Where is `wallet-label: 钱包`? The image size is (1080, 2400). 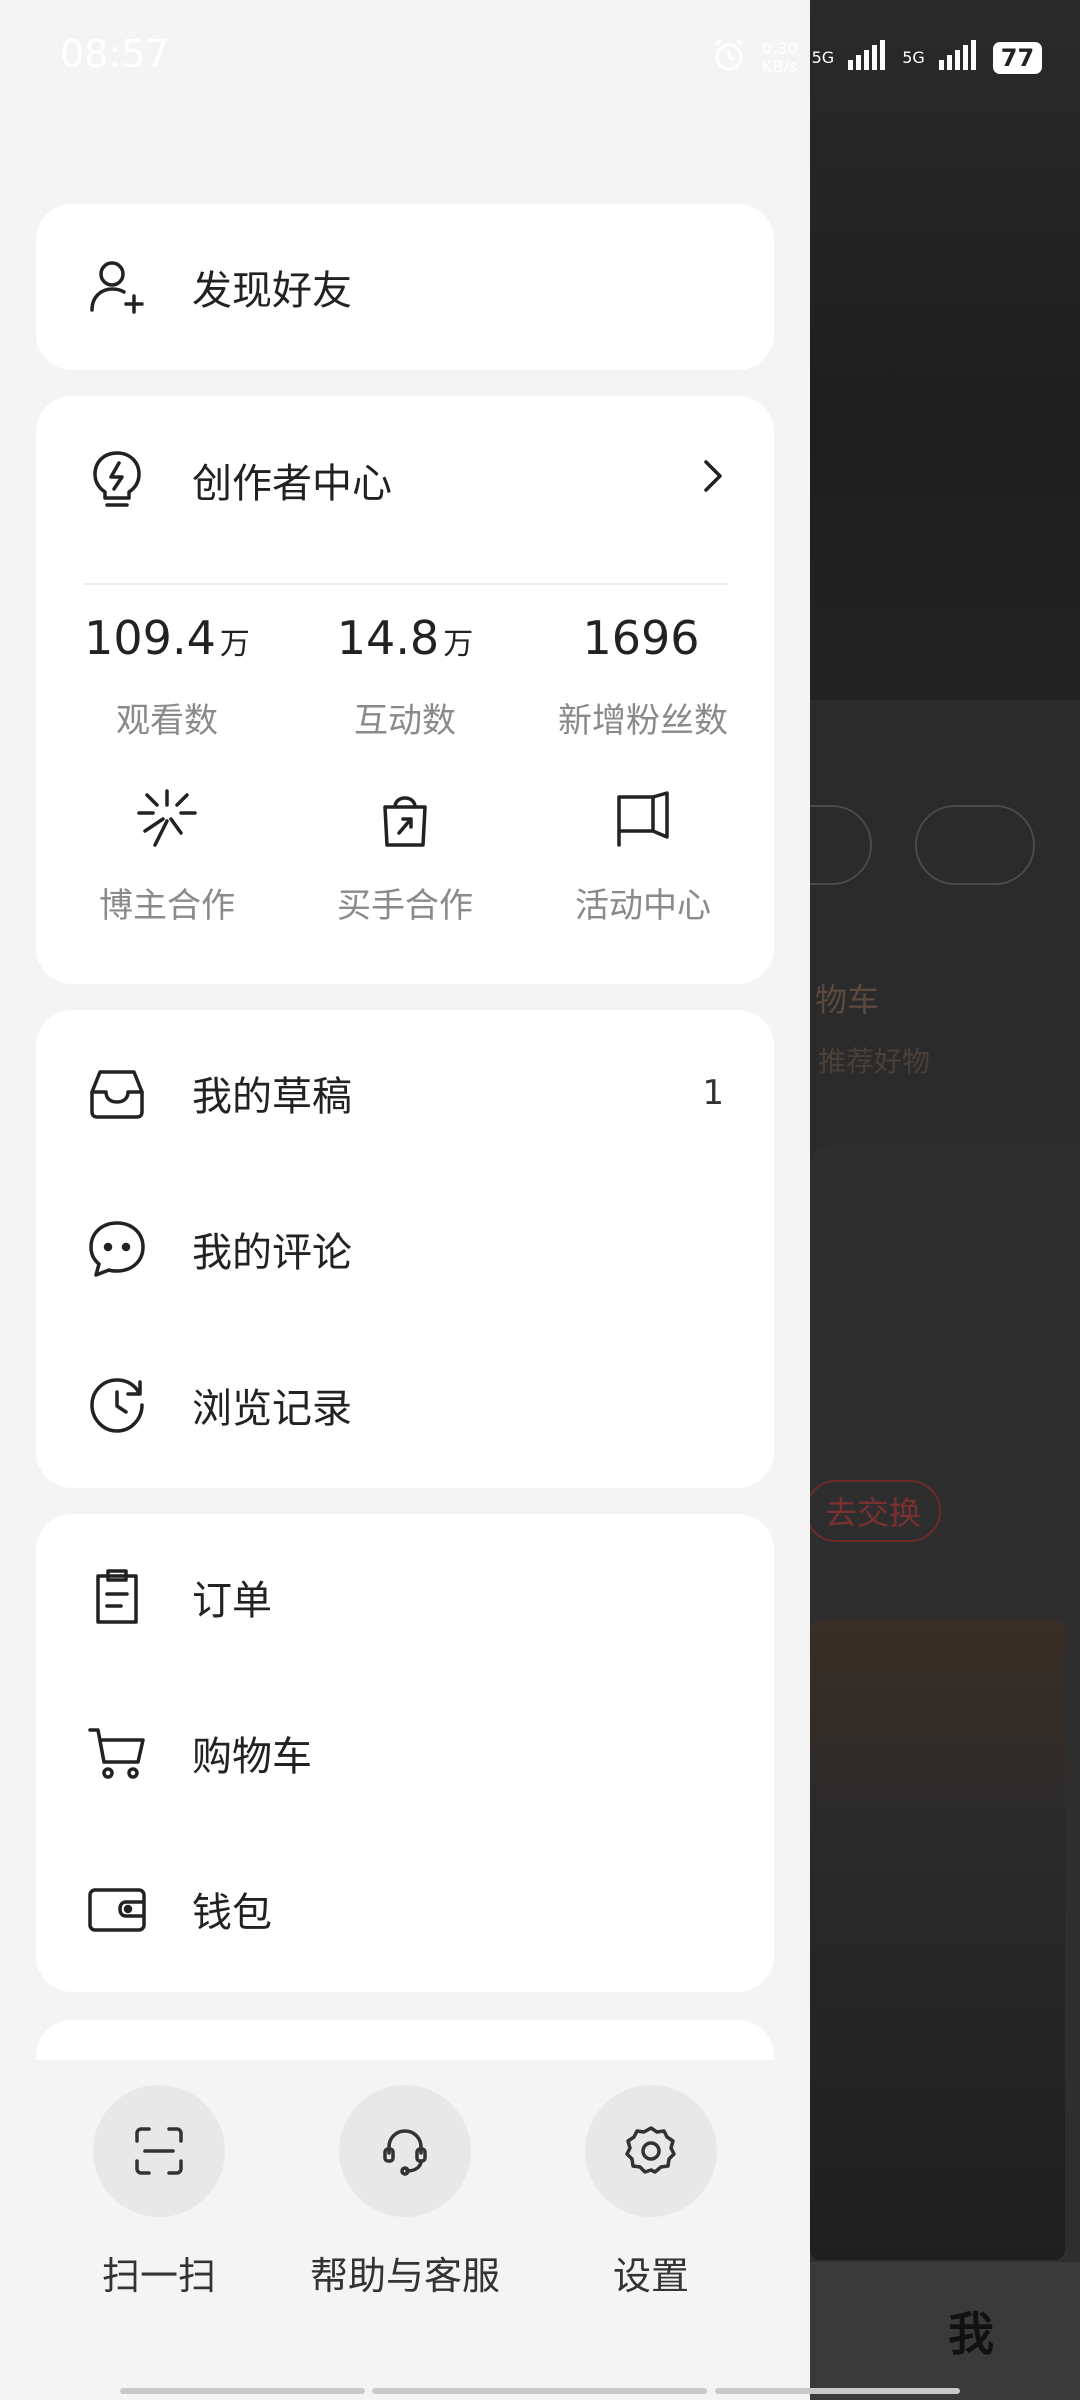 wallet-label: 钱包 is located at coordinates (232, 1913).